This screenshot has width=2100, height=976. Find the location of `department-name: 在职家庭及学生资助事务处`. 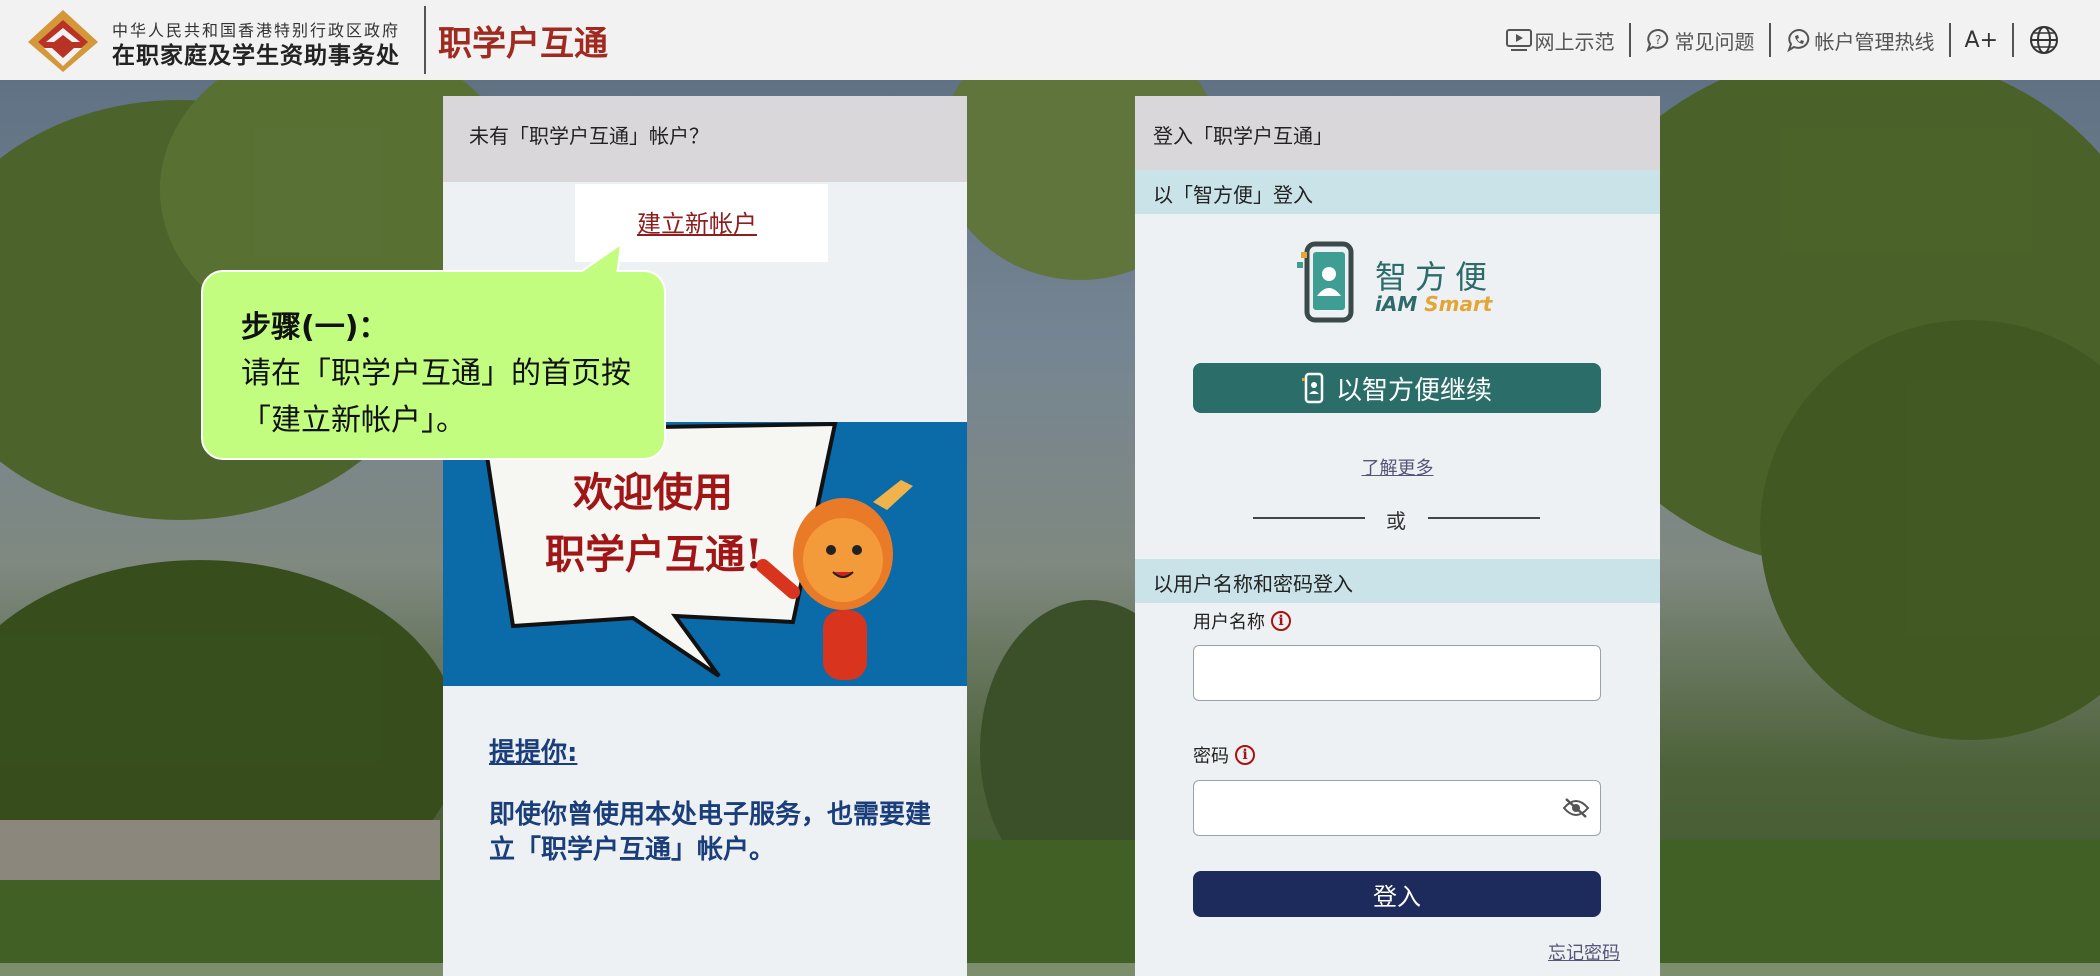

department-name: 在职家庭及学生资助事务处 is located at coordinates (256, 56).